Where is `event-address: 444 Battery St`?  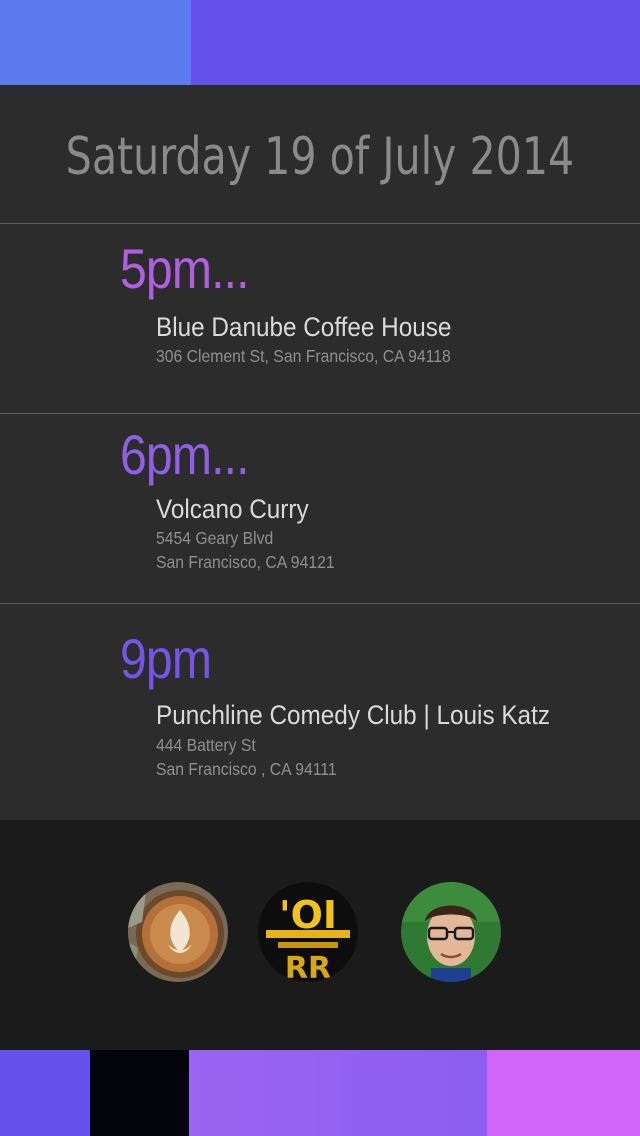
event-address: 444 Battery St is located at coordinates (206, 745).